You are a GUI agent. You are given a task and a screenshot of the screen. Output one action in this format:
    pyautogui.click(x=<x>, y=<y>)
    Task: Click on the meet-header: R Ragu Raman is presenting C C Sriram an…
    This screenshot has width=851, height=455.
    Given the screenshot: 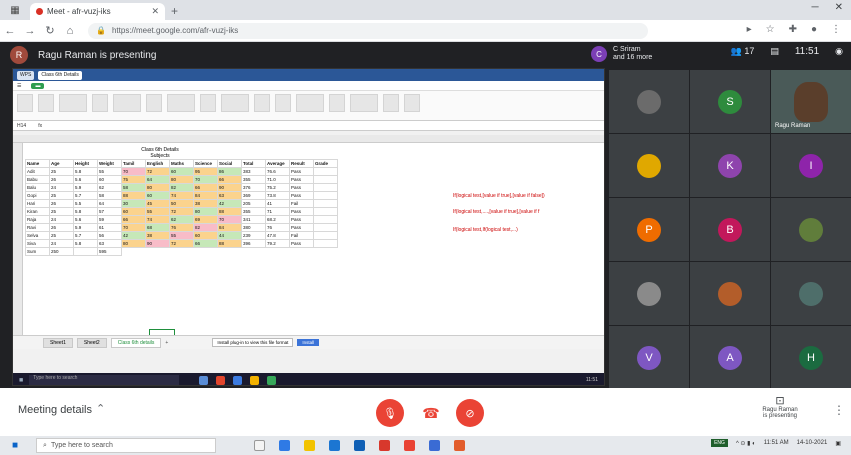 What is the action you would take?
    pyautogui.click(x=425, y=55)
    